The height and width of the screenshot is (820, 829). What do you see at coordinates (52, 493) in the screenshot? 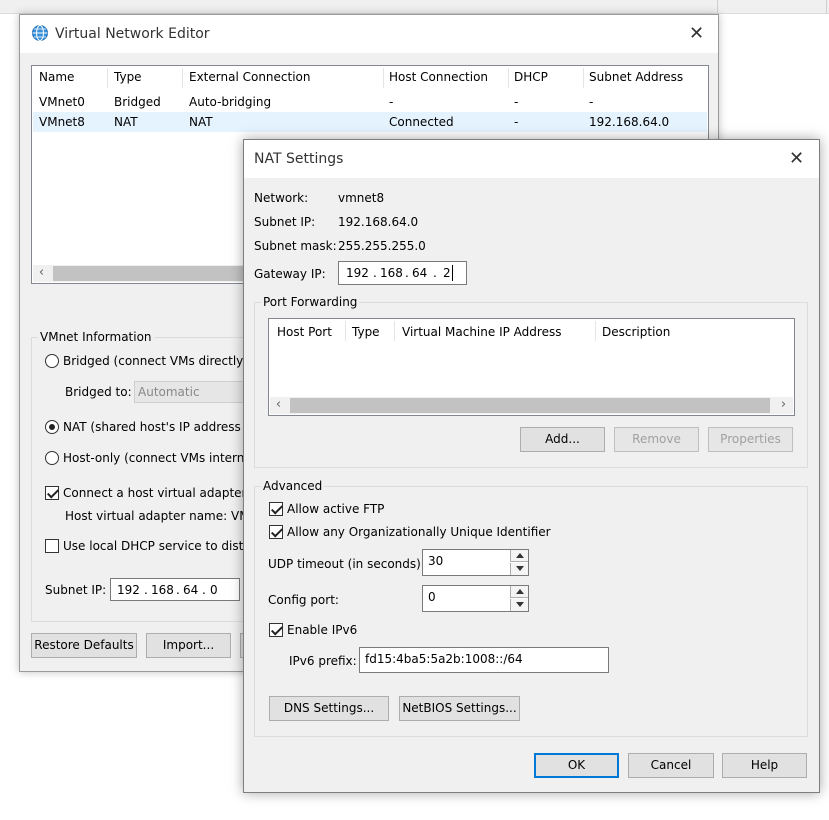
I see `connect-adapter-checkbox` at bounding box center [52, 493].